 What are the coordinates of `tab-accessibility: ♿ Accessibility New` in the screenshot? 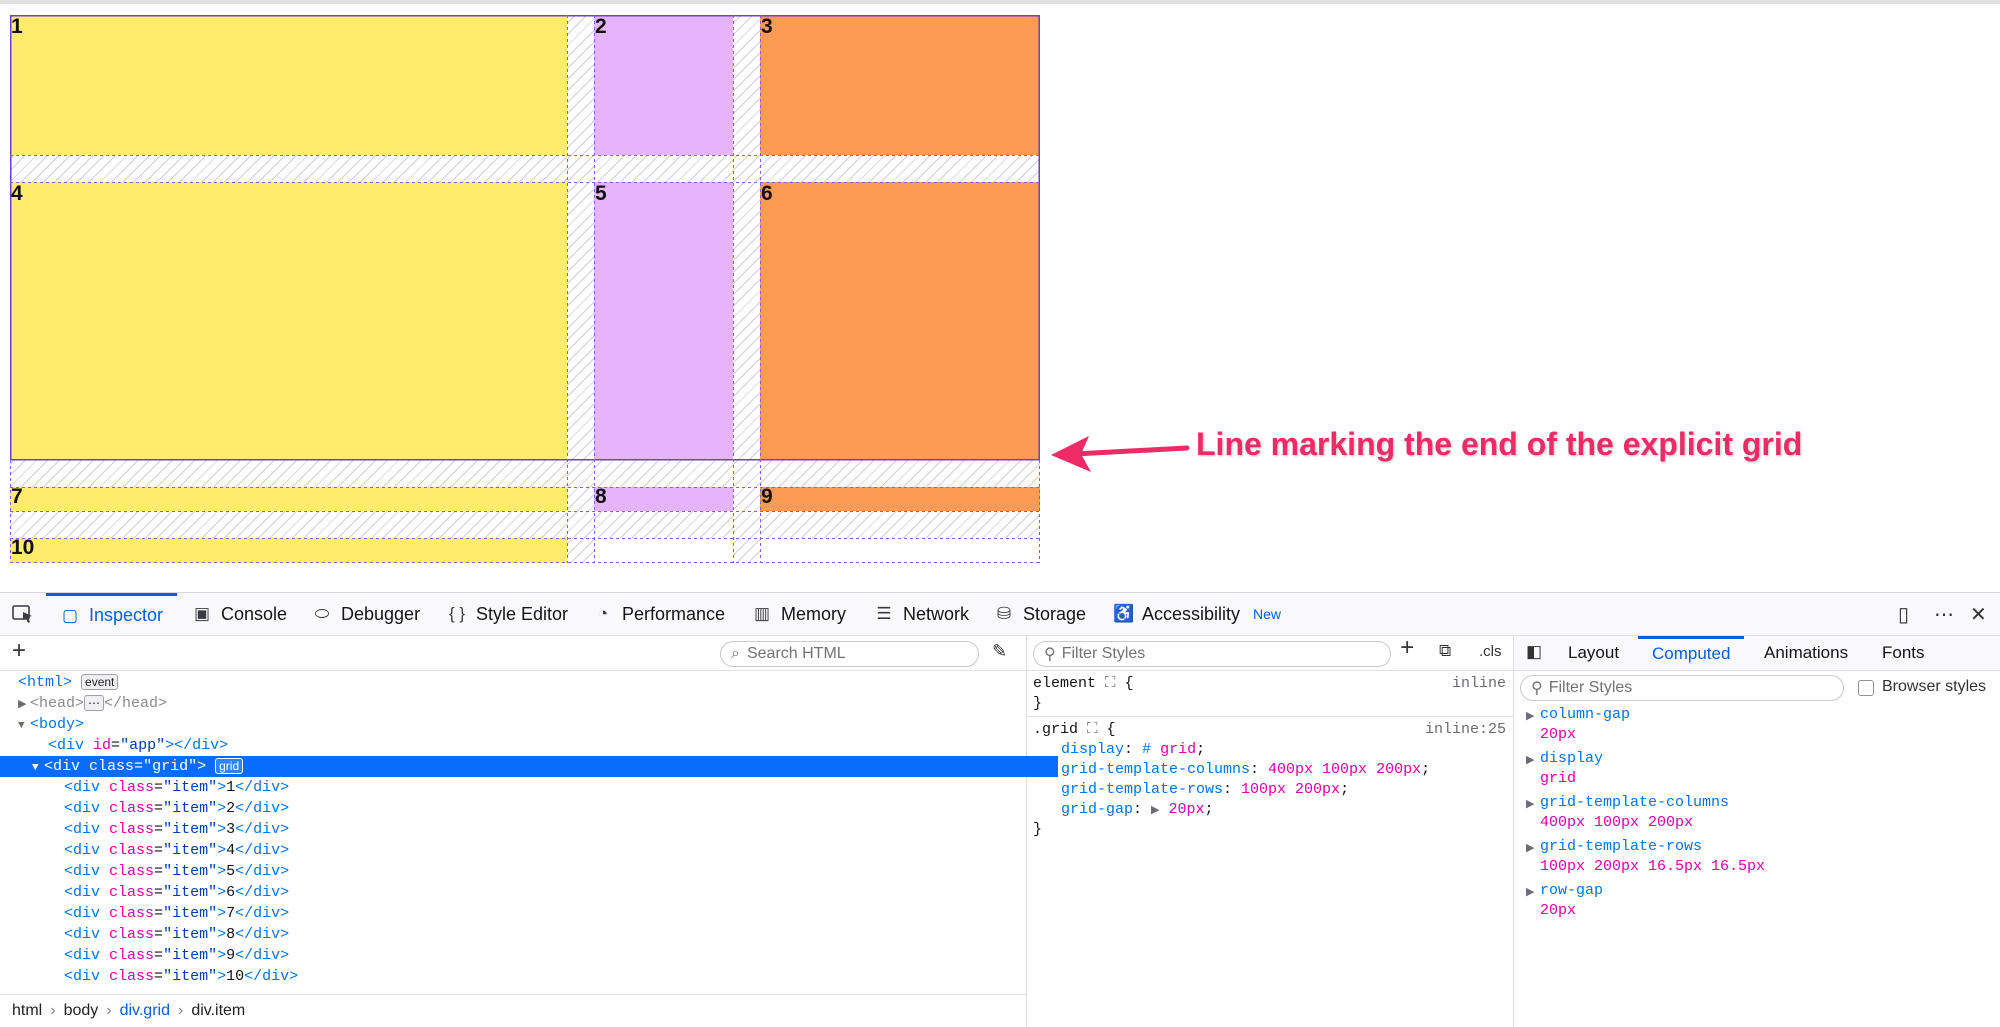 It's located at (1197, 614).